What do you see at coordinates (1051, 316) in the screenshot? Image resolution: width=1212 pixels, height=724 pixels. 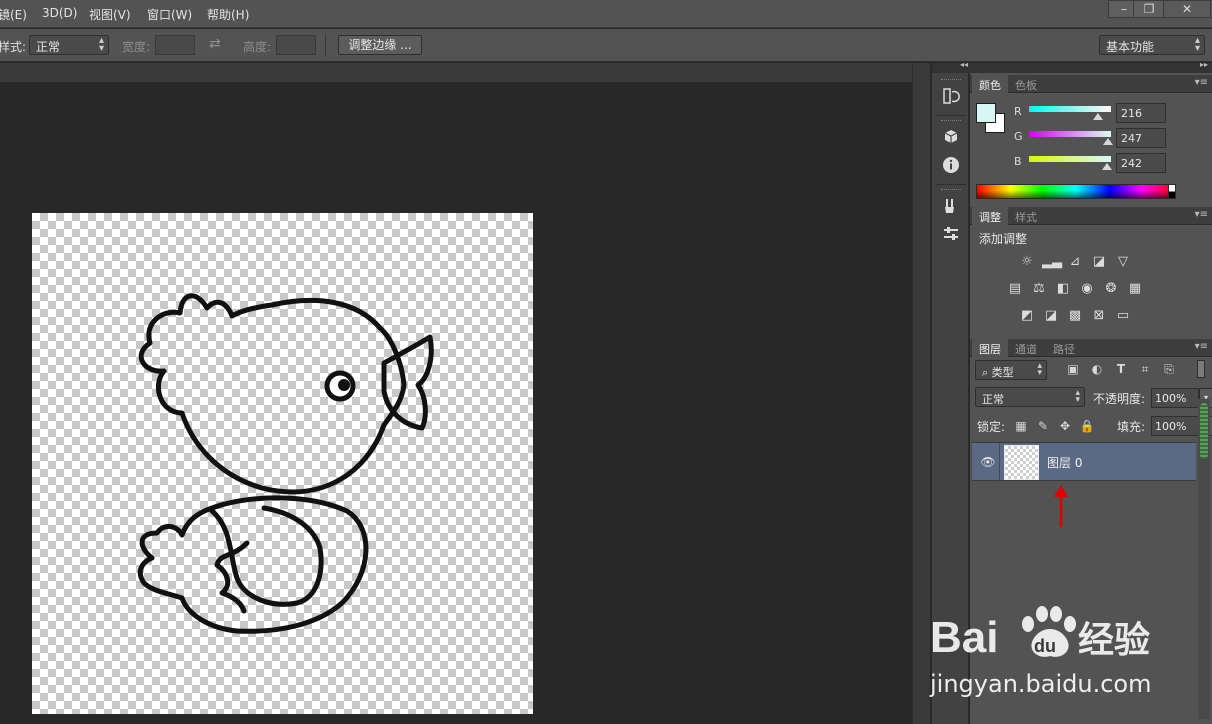 I see `posterize-icon: ◪` at bounding box center [1051, 316].